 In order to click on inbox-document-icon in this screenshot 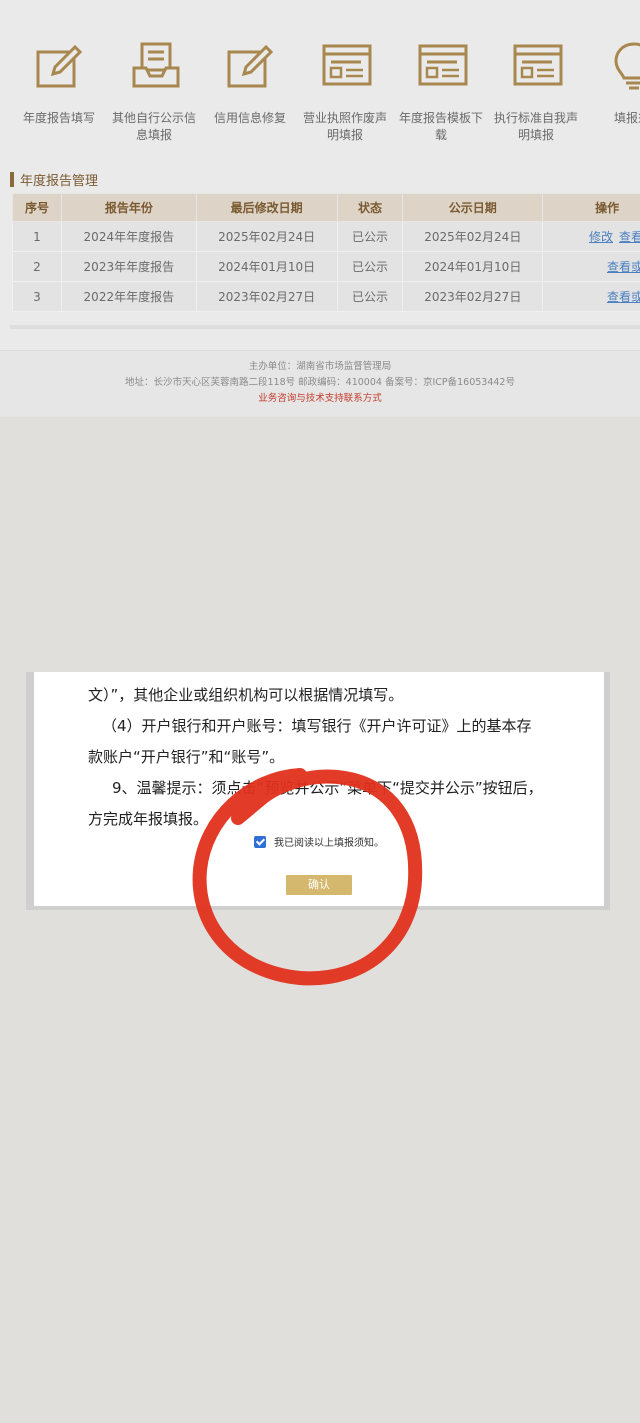, I will do `click(156, 66)`.